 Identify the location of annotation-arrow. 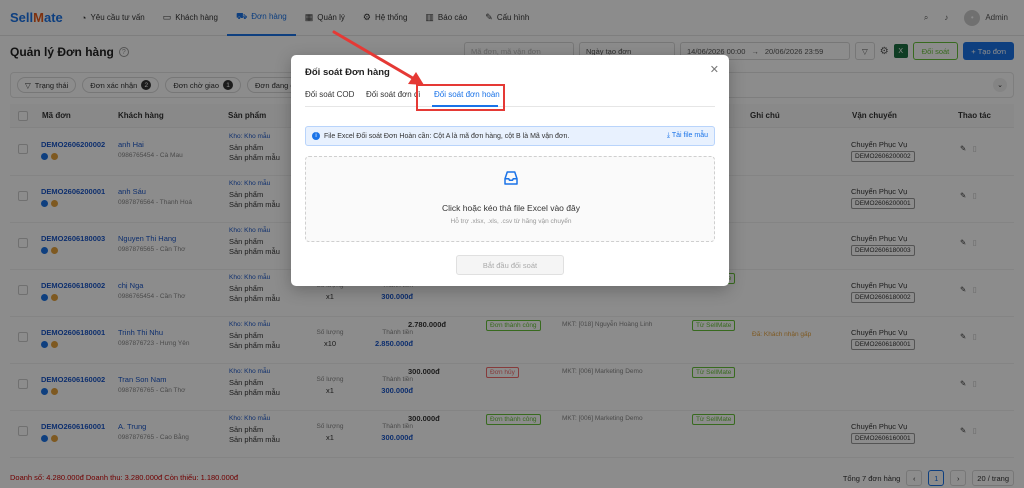
(378, 57).